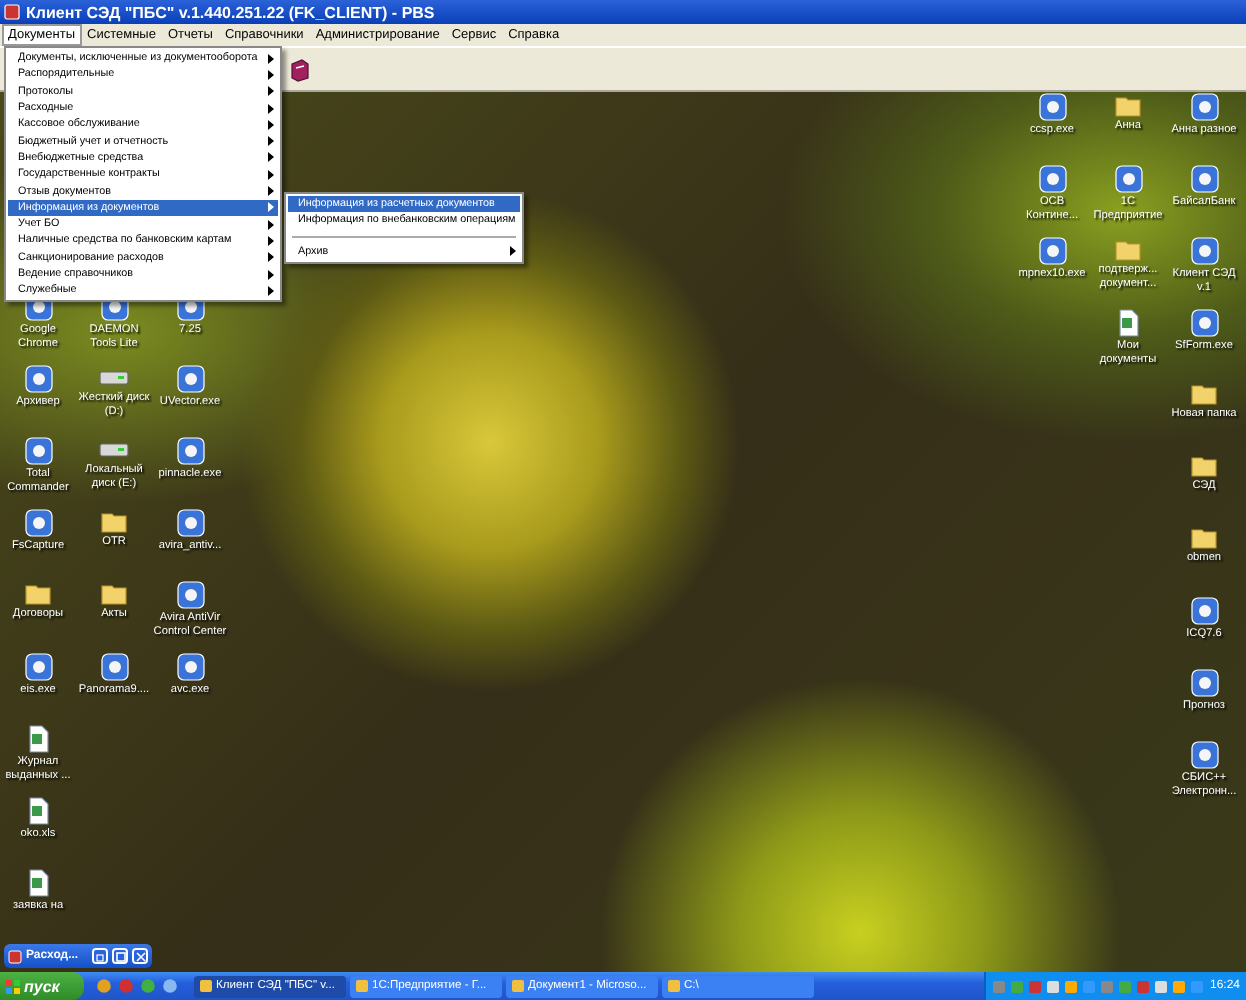 This screenshot has width=1246, height=1000. Describe the element at coordinates (120, 956) in the screenshot. I see `maximize-button` at that location.